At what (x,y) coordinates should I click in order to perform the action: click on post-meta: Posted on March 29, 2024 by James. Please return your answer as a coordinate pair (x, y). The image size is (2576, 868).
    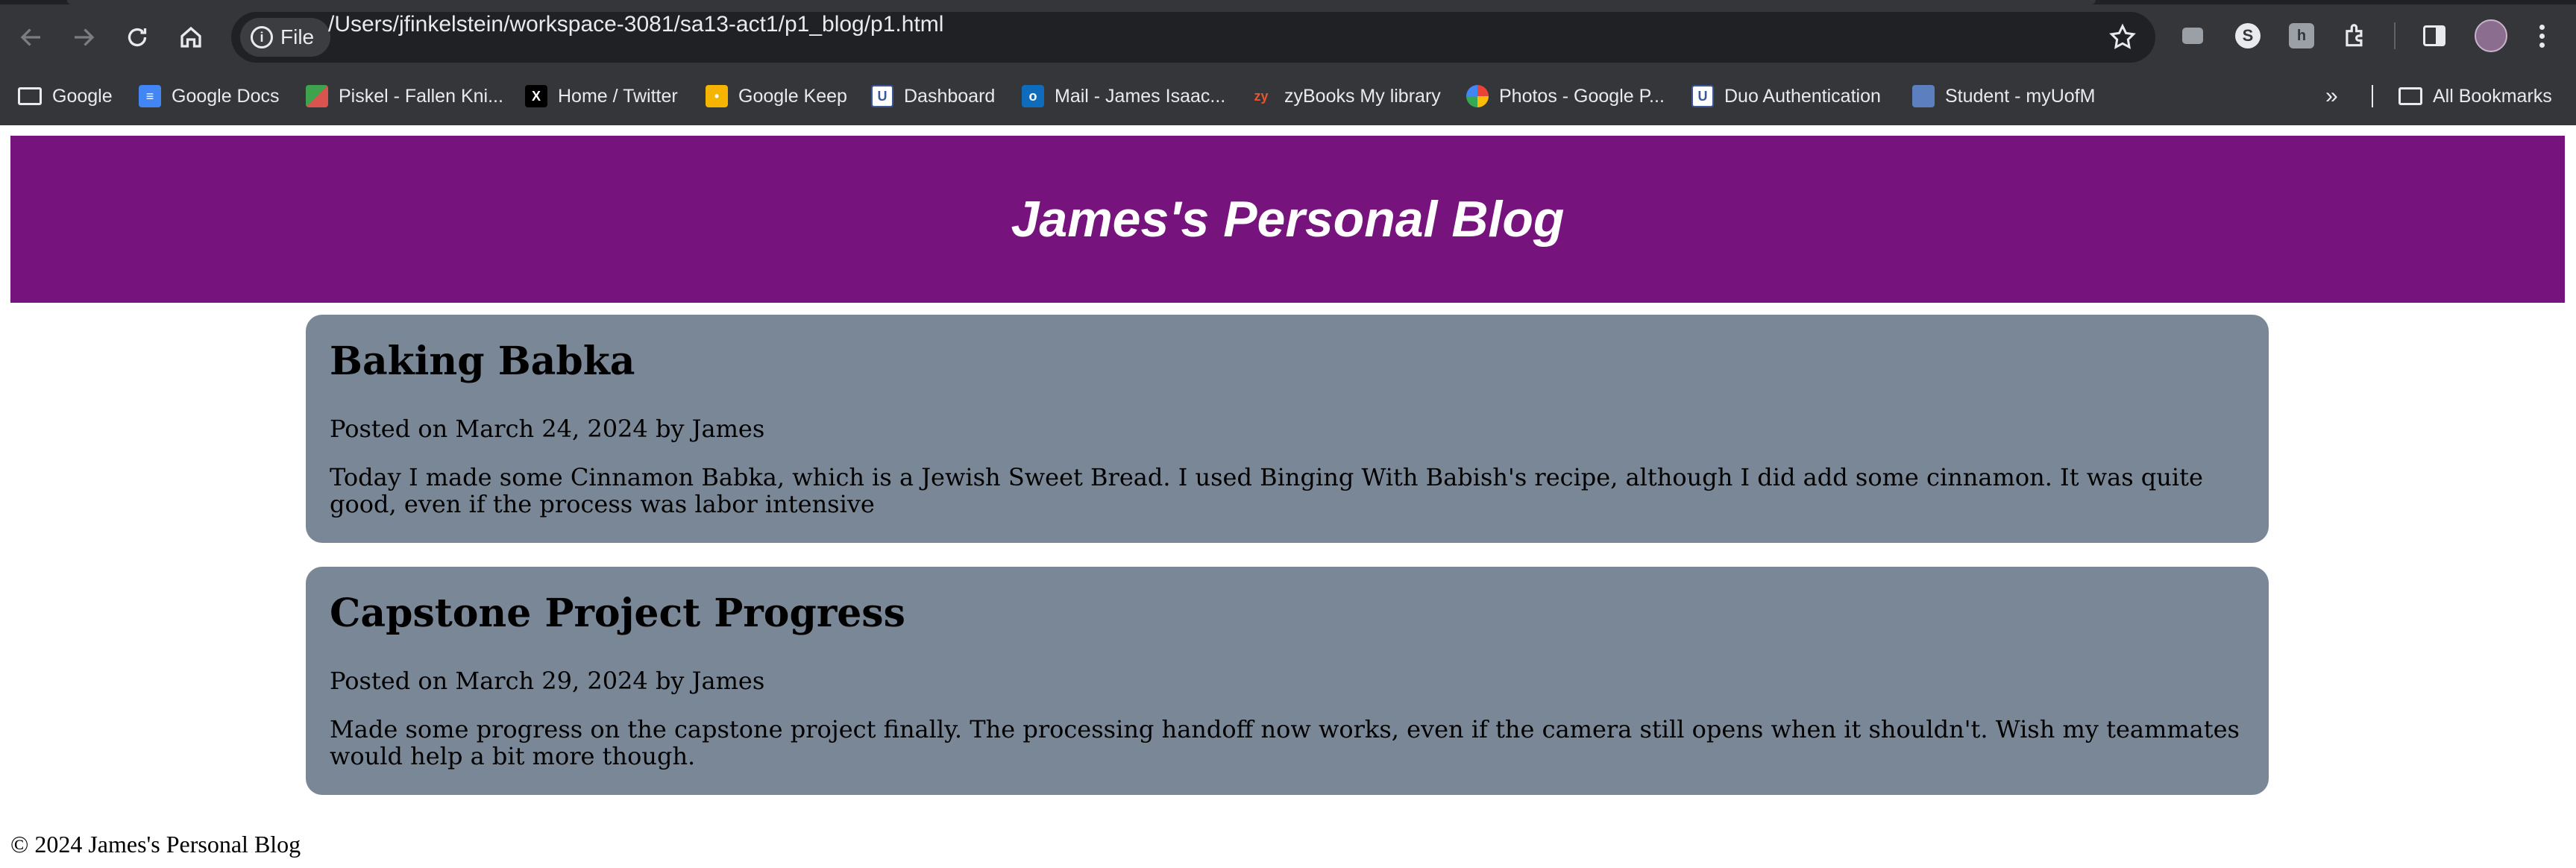
    Looking at the image, I should click on (547, 681).